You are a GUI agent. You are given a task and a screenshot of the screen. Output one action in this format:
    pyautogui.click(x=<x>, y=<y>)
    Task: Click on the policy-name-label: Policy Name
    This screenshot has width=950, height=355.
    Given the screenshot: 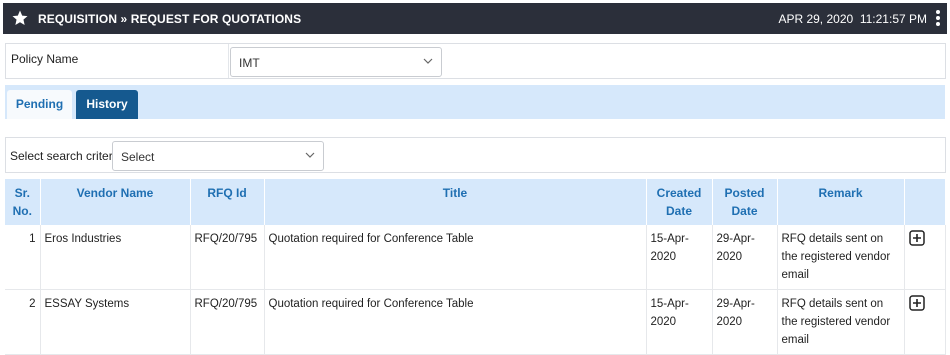 What is the action you would take?
    pyautogui.click(x=45, y=59)
    